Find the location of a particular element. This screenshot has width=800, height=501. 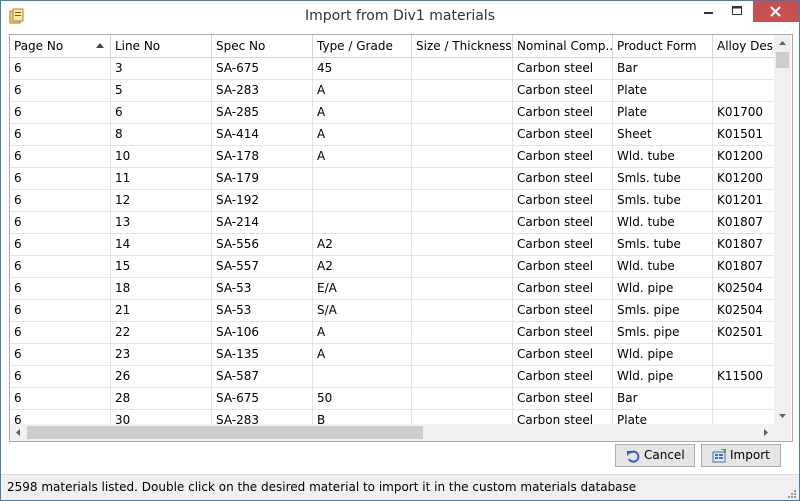

cell-type-grade: A2 is located at coordinates (362, 244).